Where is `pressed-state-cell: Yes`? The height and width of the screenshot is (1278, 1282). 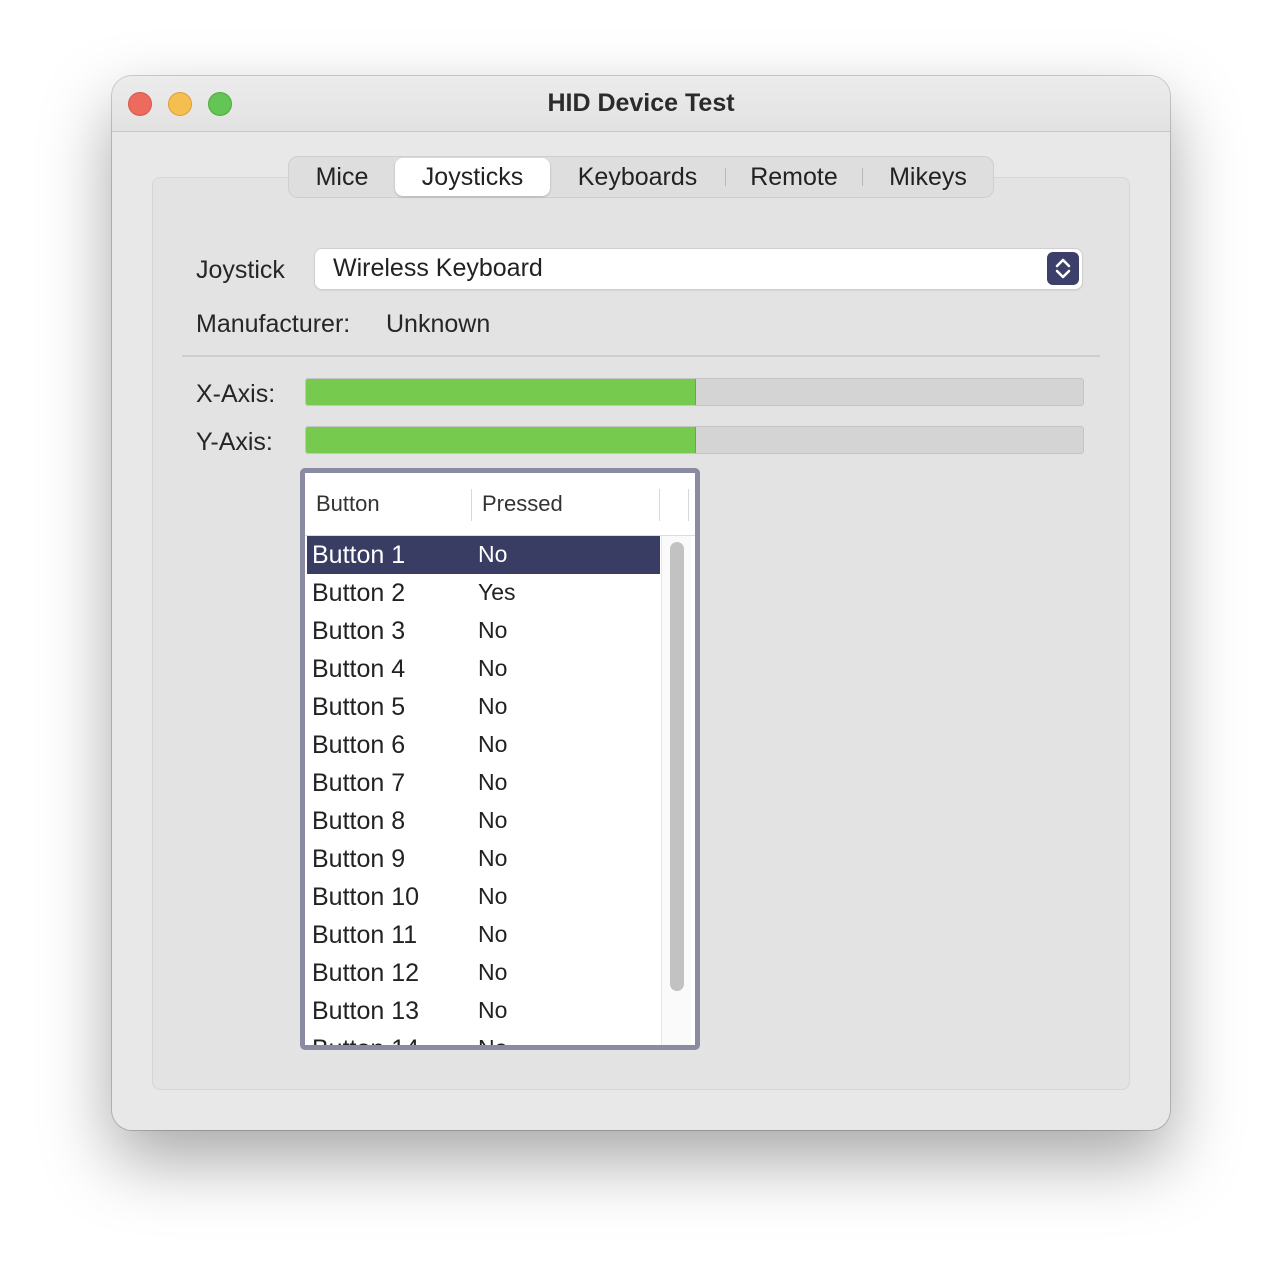 pressed-state-cell: Yes is located at coordinates (497, 592).